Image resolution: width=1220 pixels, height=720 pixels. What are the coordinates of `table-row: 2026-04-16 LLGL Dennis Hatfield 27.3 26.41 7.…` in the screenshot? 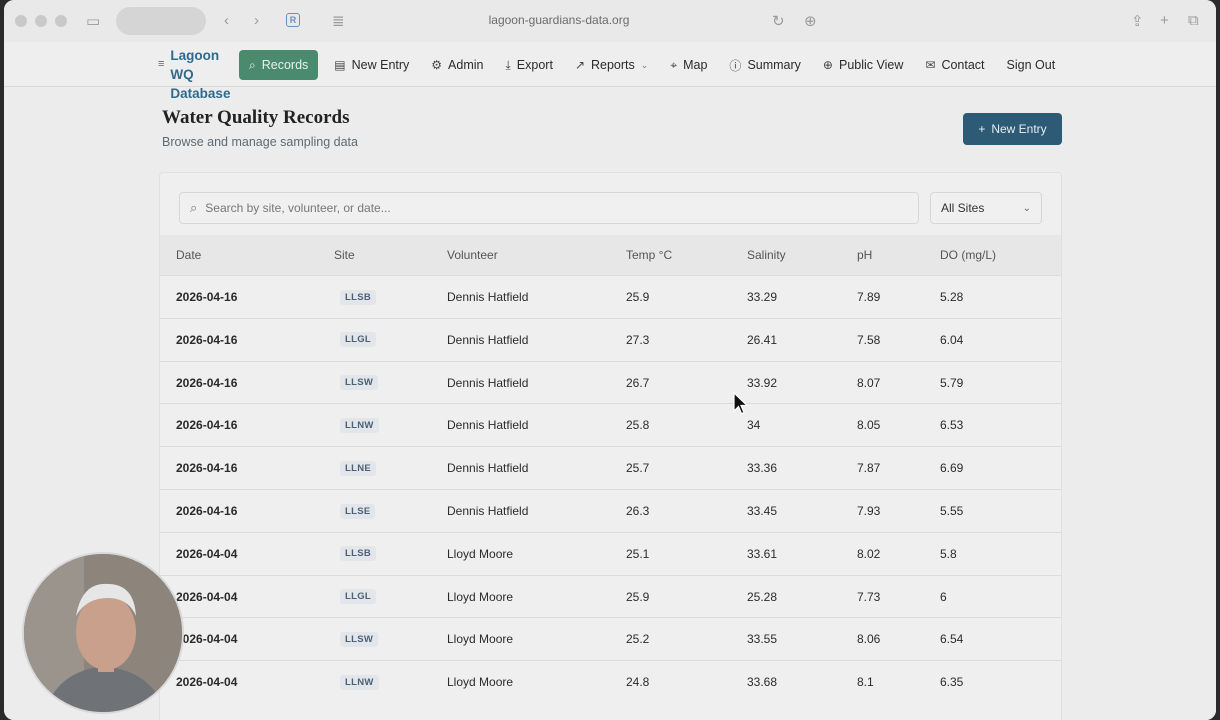 It's located at (610, 339).